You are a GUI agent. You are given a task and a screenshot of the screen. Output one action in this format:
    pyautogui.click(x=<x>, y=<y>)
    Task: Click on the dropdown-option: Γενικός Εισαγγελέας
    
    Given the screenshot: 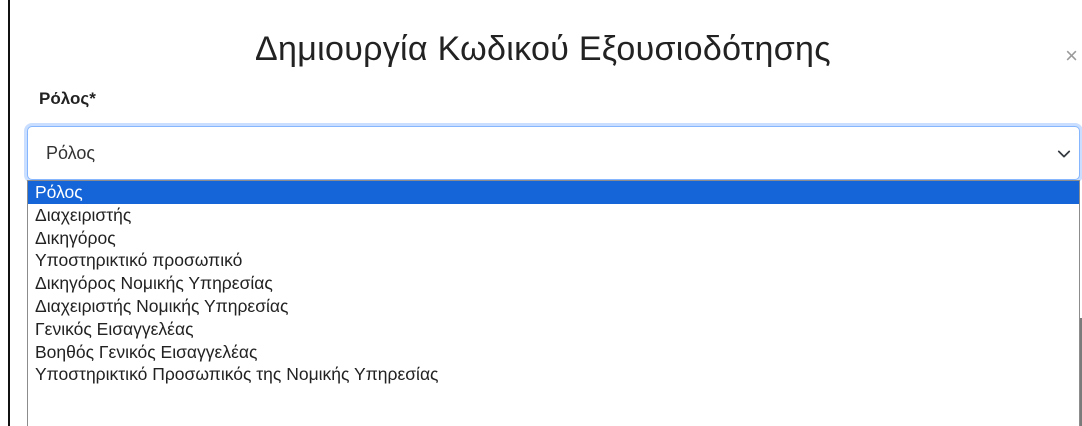 What is the action you would take?
    pyautogui.click(x=553, y=329)
    